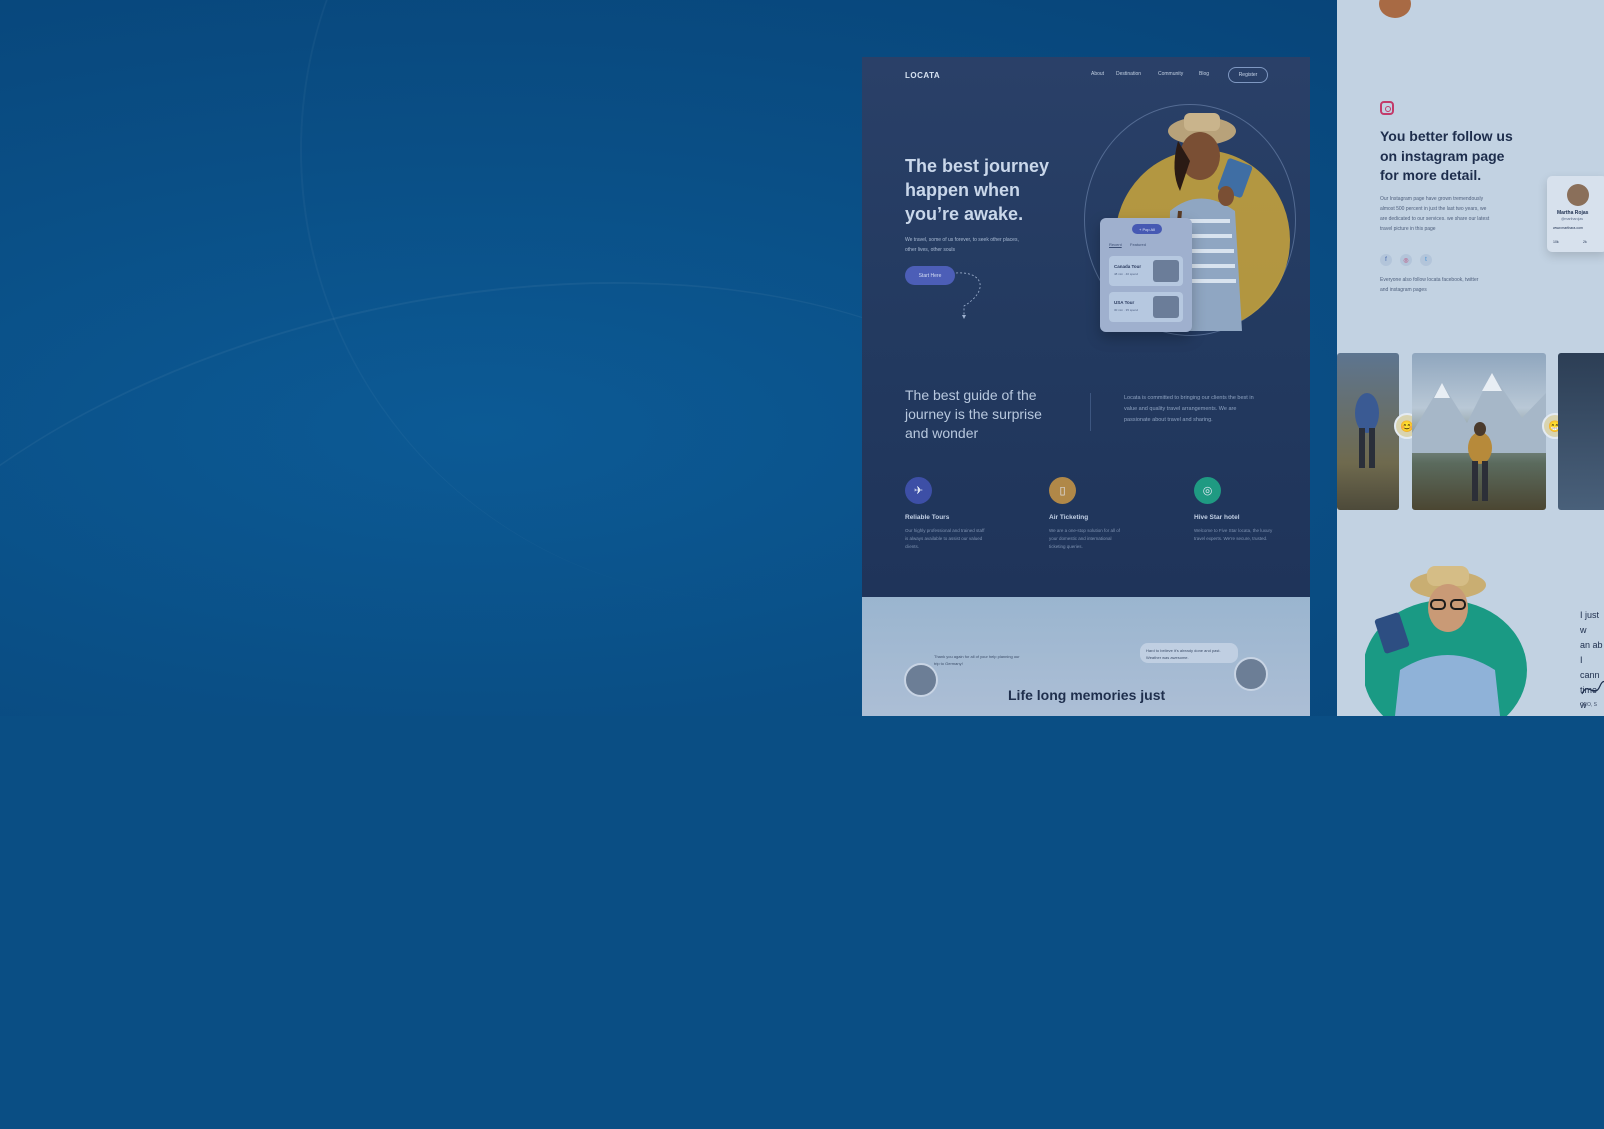  Describe the element at coordinates (1556, 242) in the screenshot. I see `profile-stat: 10k` at that location.